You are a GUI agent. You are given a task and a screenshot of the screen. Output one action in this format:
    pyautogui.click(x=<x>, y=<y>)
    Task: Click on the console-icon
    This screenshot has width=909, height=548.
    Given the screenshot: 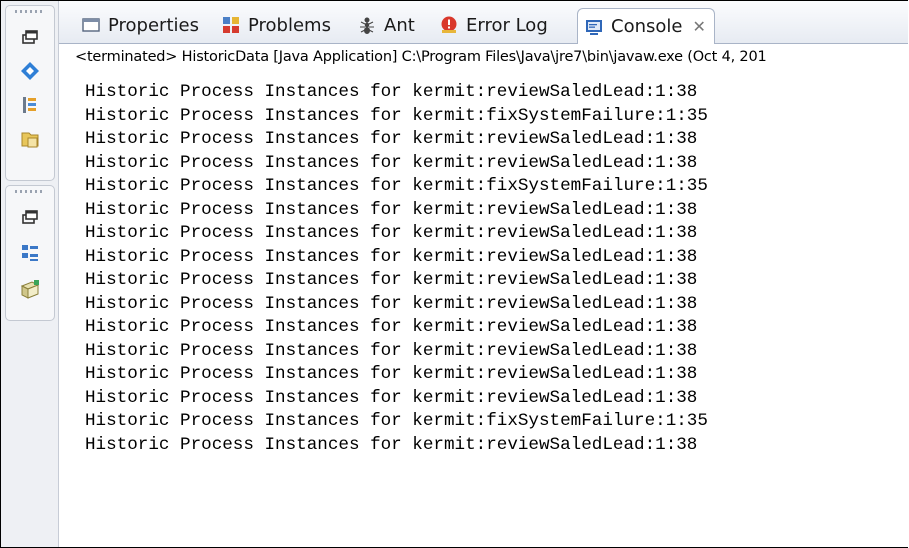 What is the action you would take?
    pyautogui.click(x=594, y=27)
    